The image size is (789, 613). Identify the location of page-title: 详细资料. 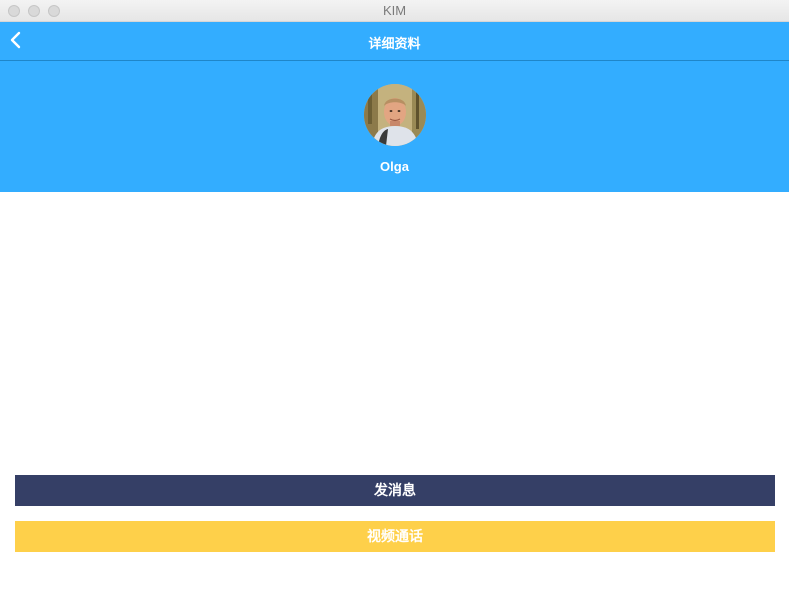
(394, 43).